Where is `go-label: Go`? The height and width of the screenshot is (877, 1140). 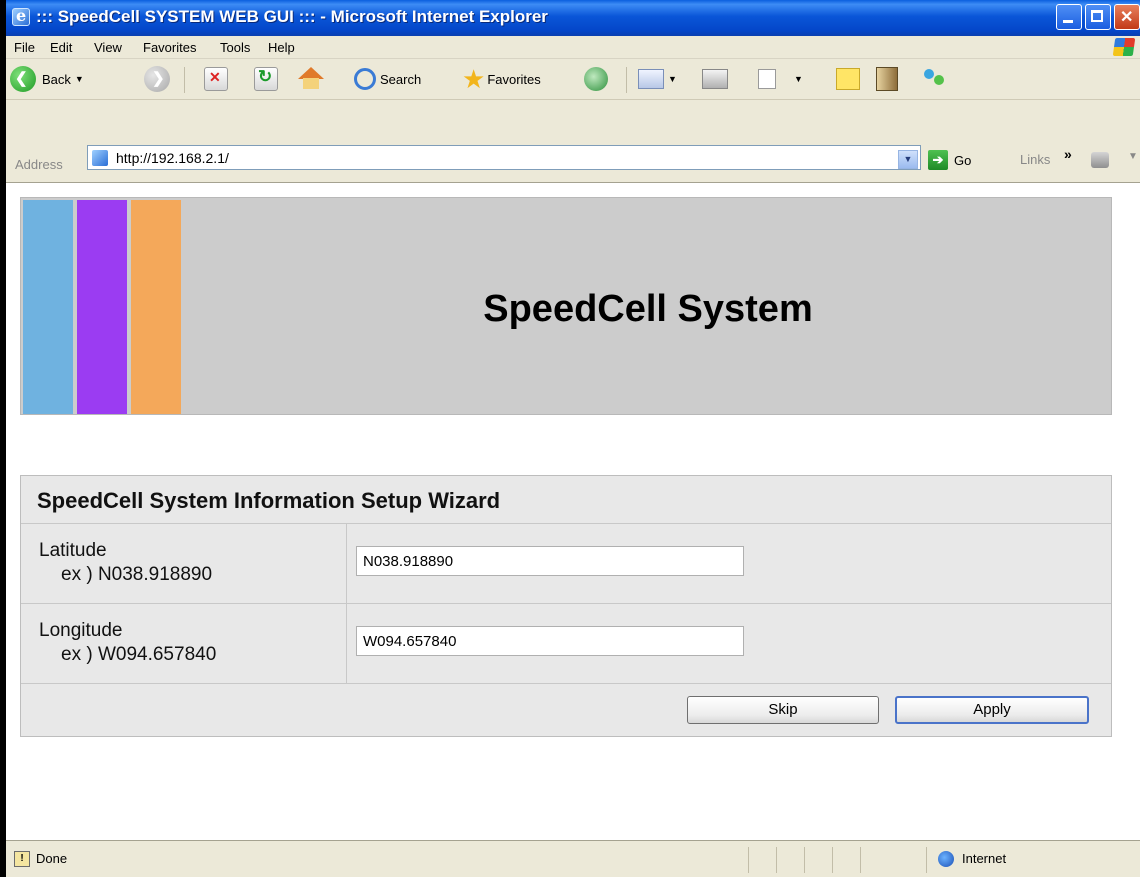
go-label: Go is located at coordinates (963, 160).